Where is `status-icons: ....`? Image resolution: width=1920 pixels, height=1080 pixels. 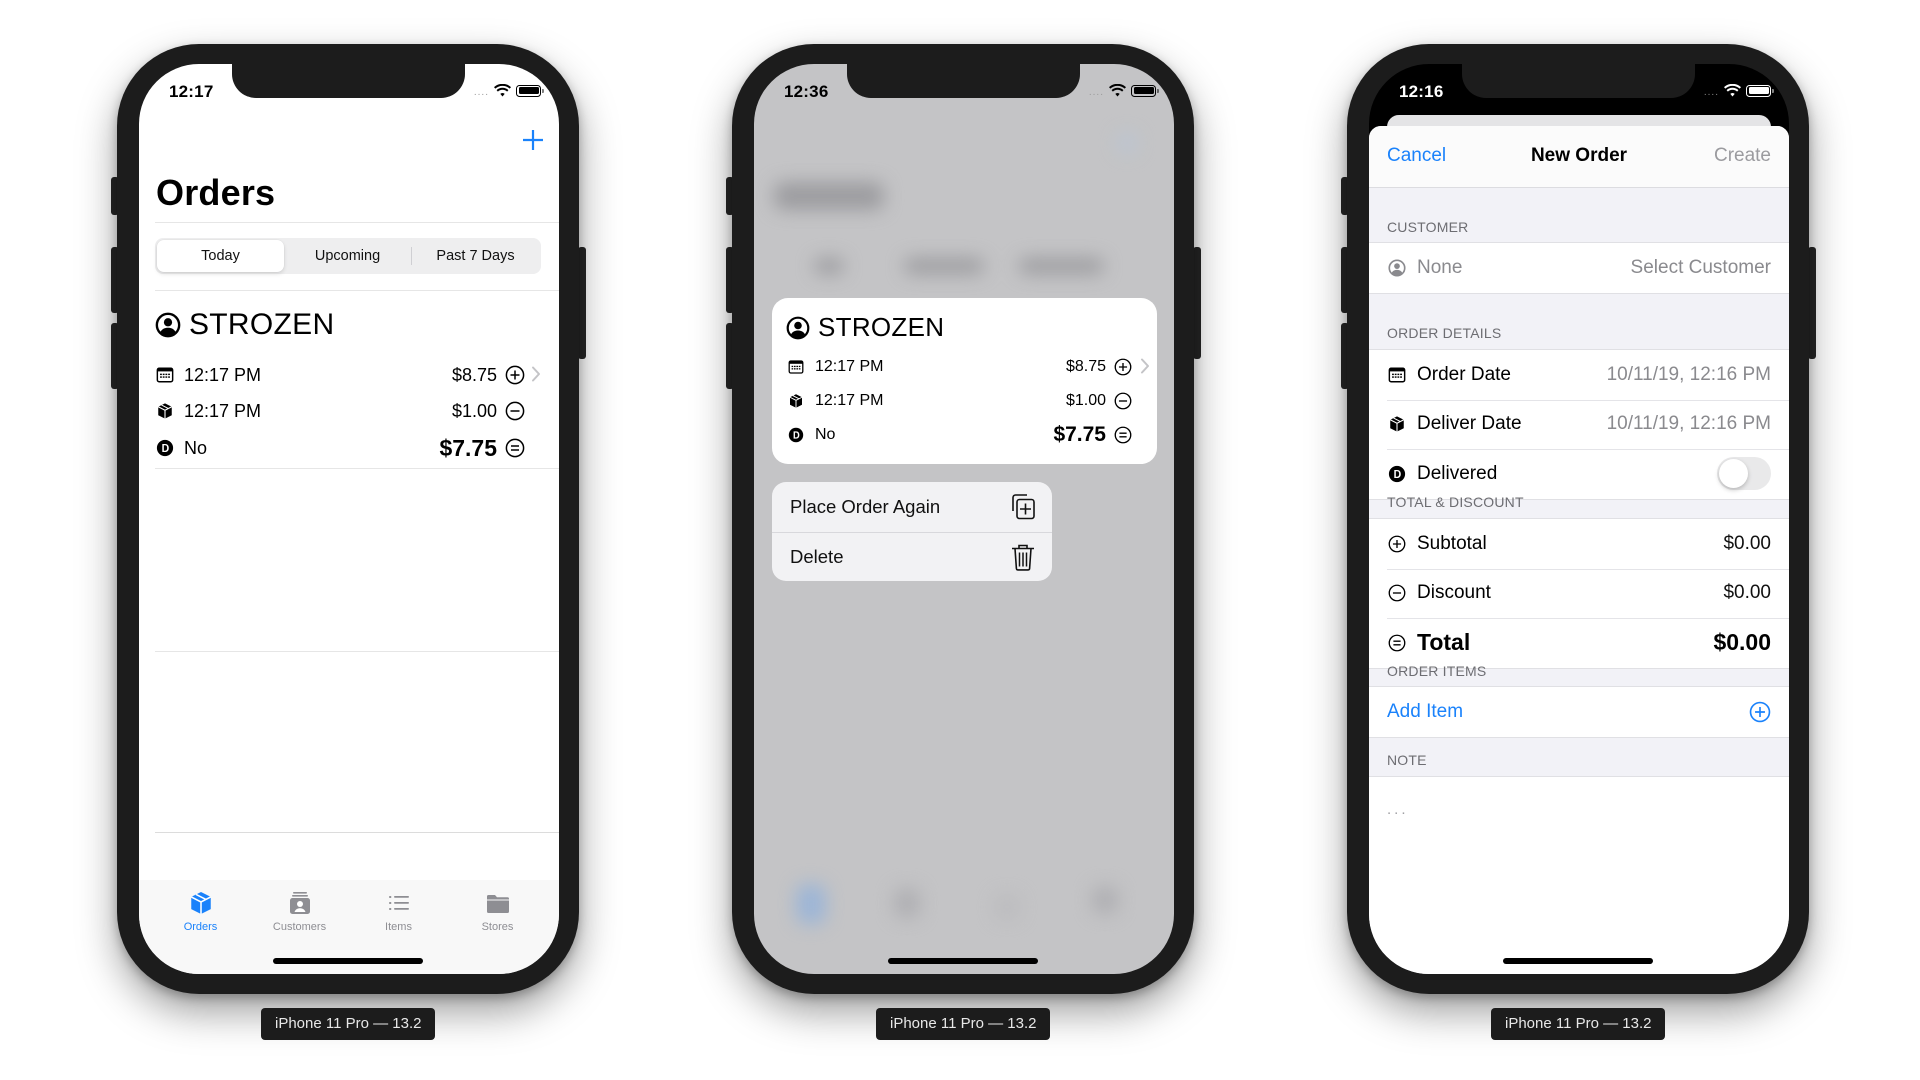
status-icons: .... is located at coordinates (1123, 91).